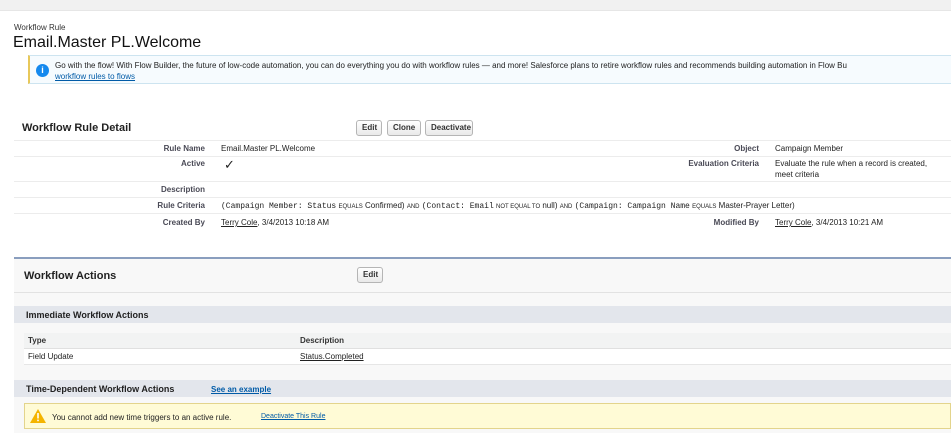  I want to click on time-dependent-title: Time-Dependent Workflow Actions, so click(100, 389).